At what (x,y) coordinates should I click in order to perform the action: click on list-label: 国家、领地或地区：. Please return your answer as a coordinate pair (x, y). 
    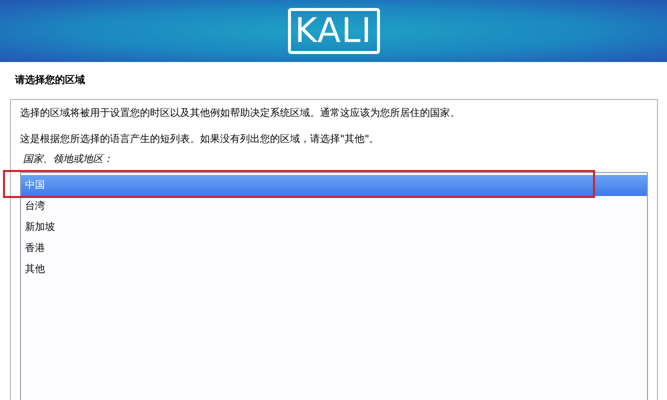
    Looking at the image, I should click on (68, 159).